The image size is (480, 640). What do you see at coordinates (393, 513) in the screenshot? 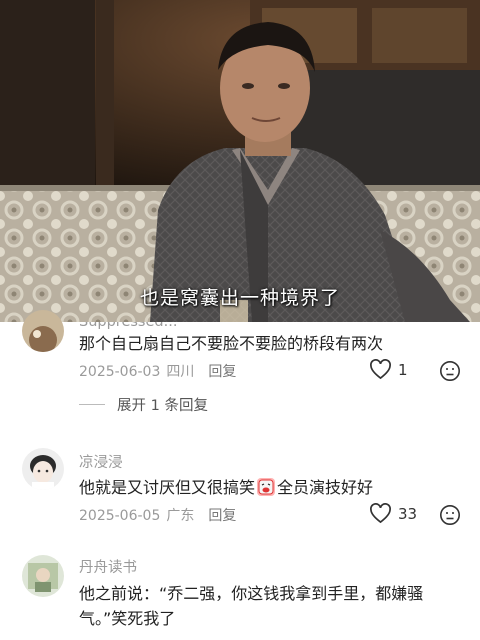
I see `like-button: 33` at bounding box center [393, 513].